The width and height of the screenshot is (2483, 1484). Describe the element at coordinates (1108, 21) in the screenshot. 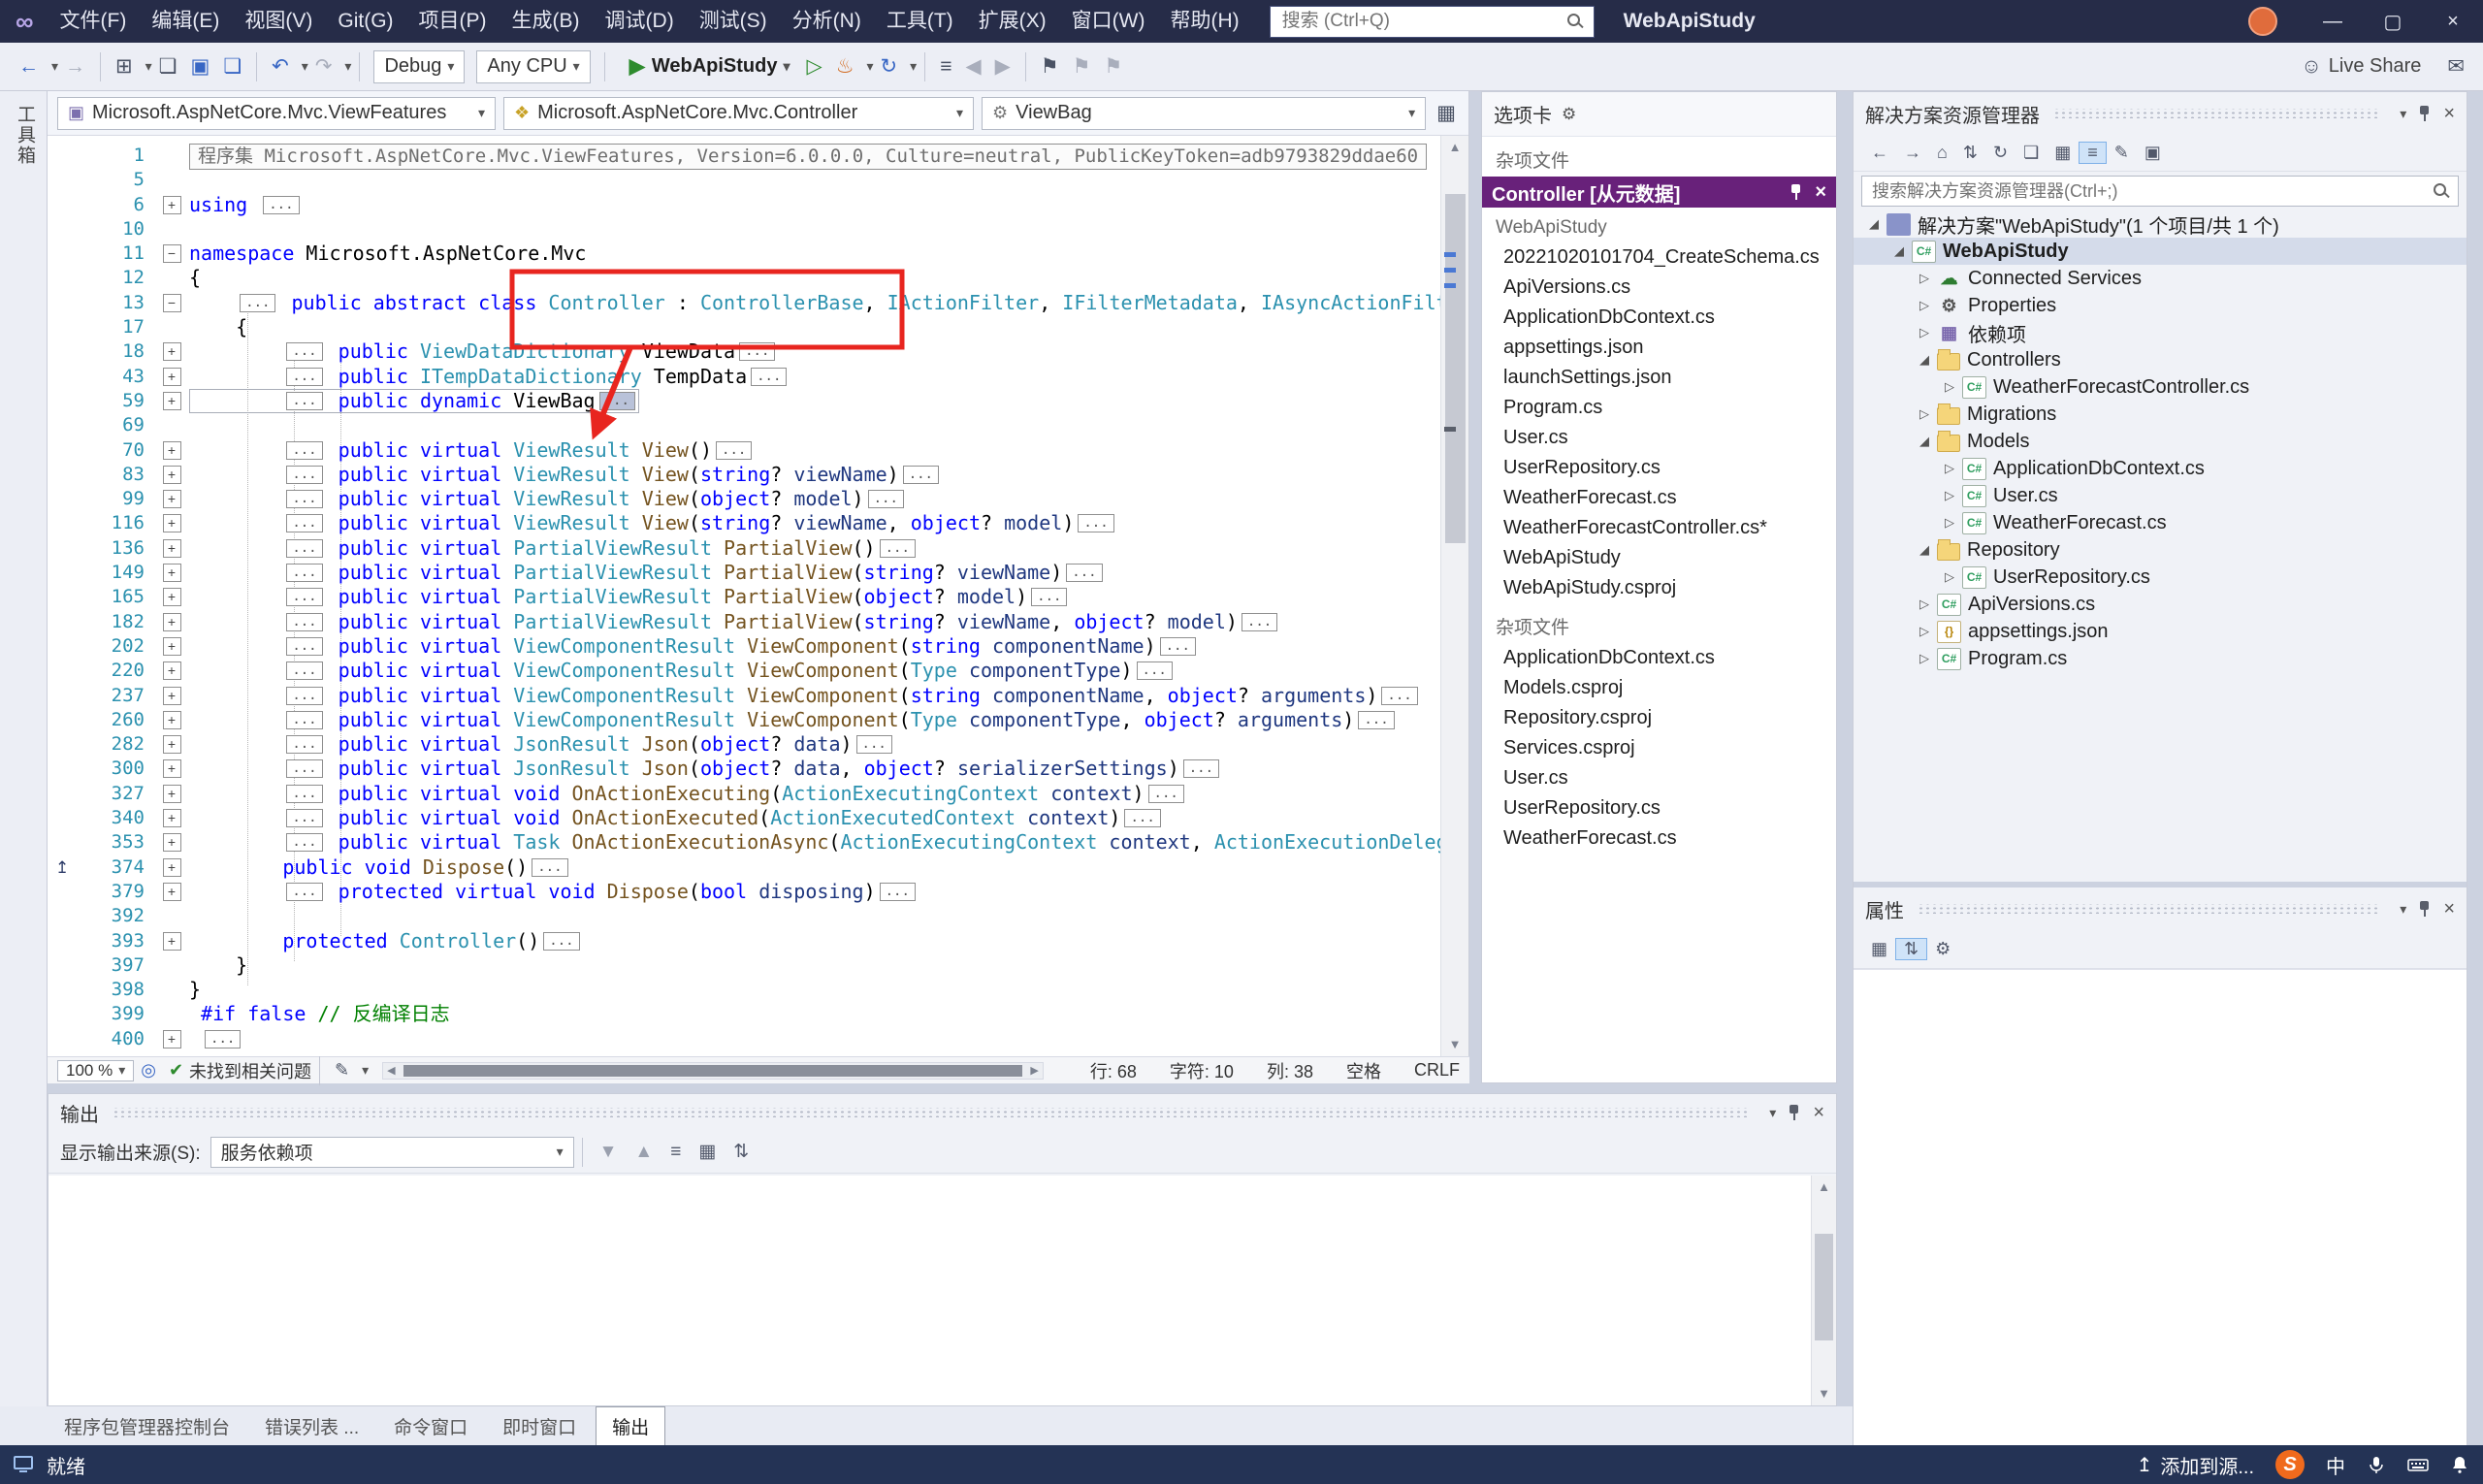

I see `menu-item-11: 窗口(W)` at that location.